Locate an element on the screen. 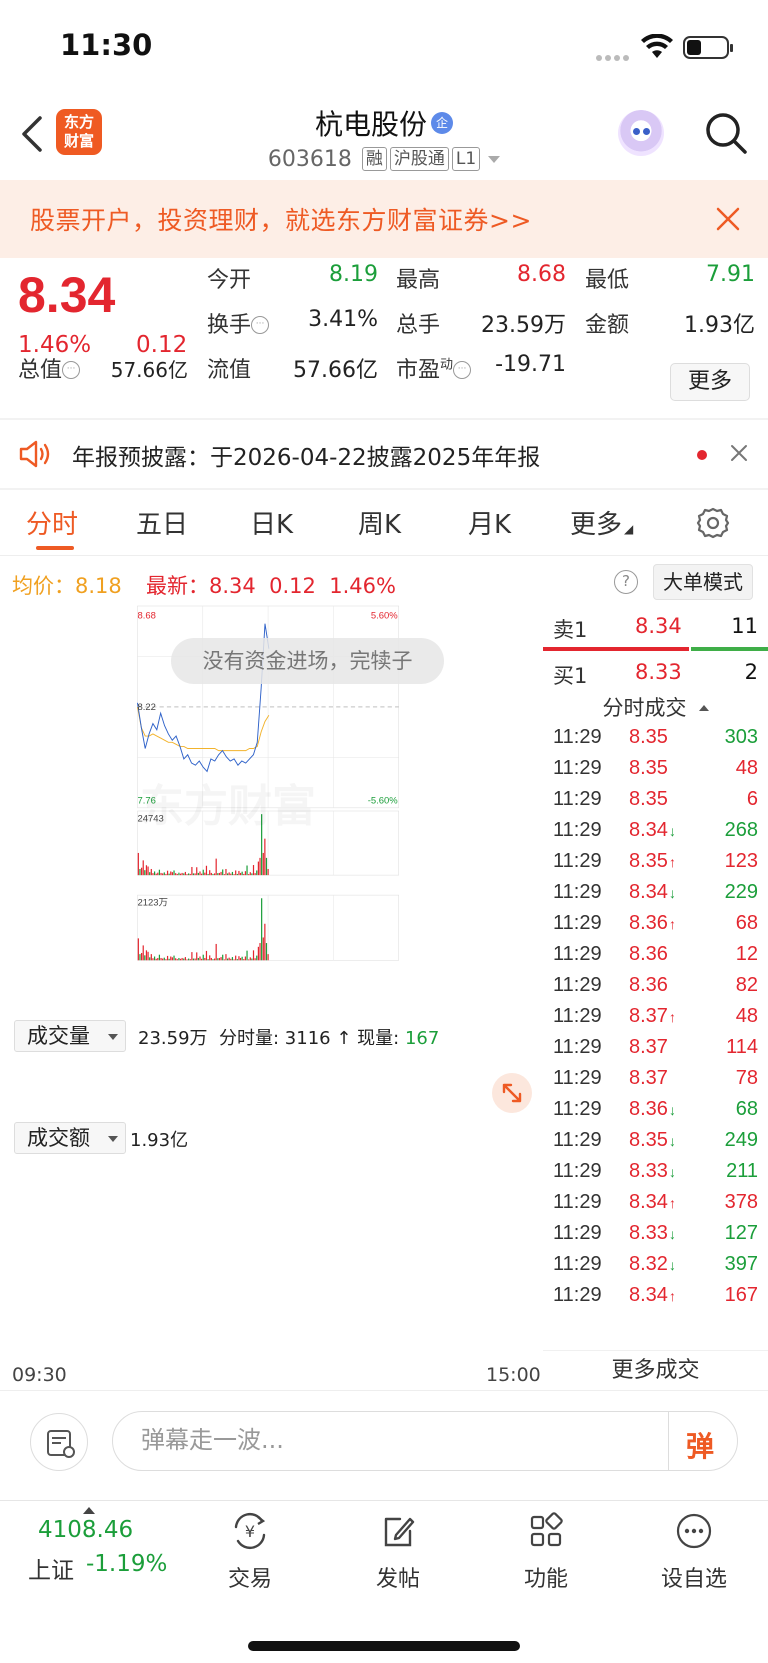 The image size is (768, 1663). tick-row: 11:29 8.34↓ 229 is located at coordinates (655, 896).